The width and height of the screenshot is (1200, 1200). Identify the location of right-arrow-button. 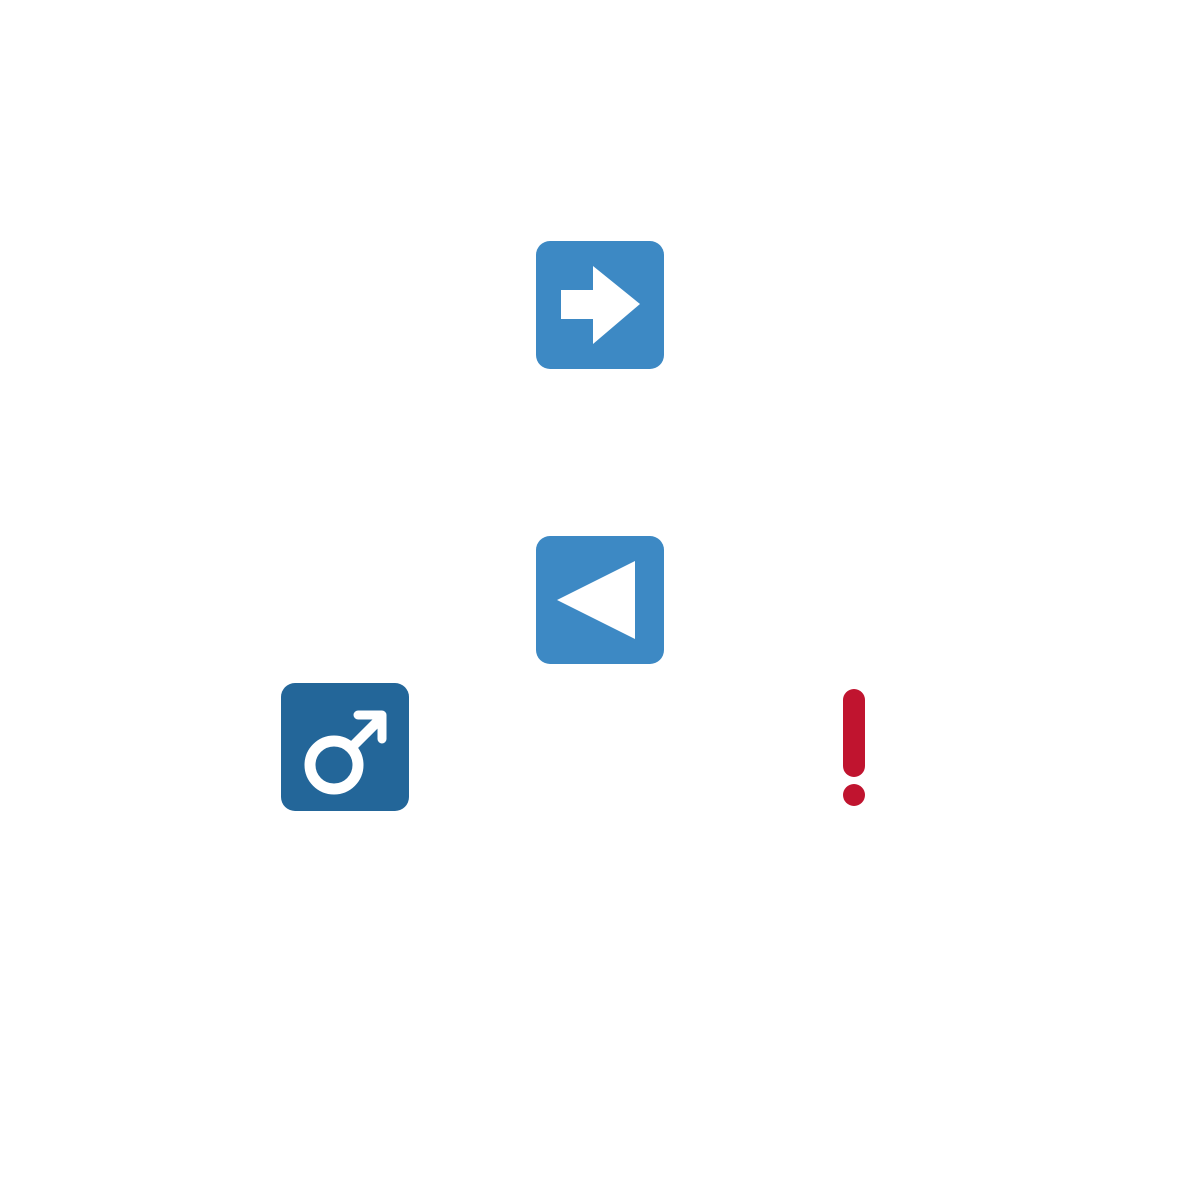
(600, 305).